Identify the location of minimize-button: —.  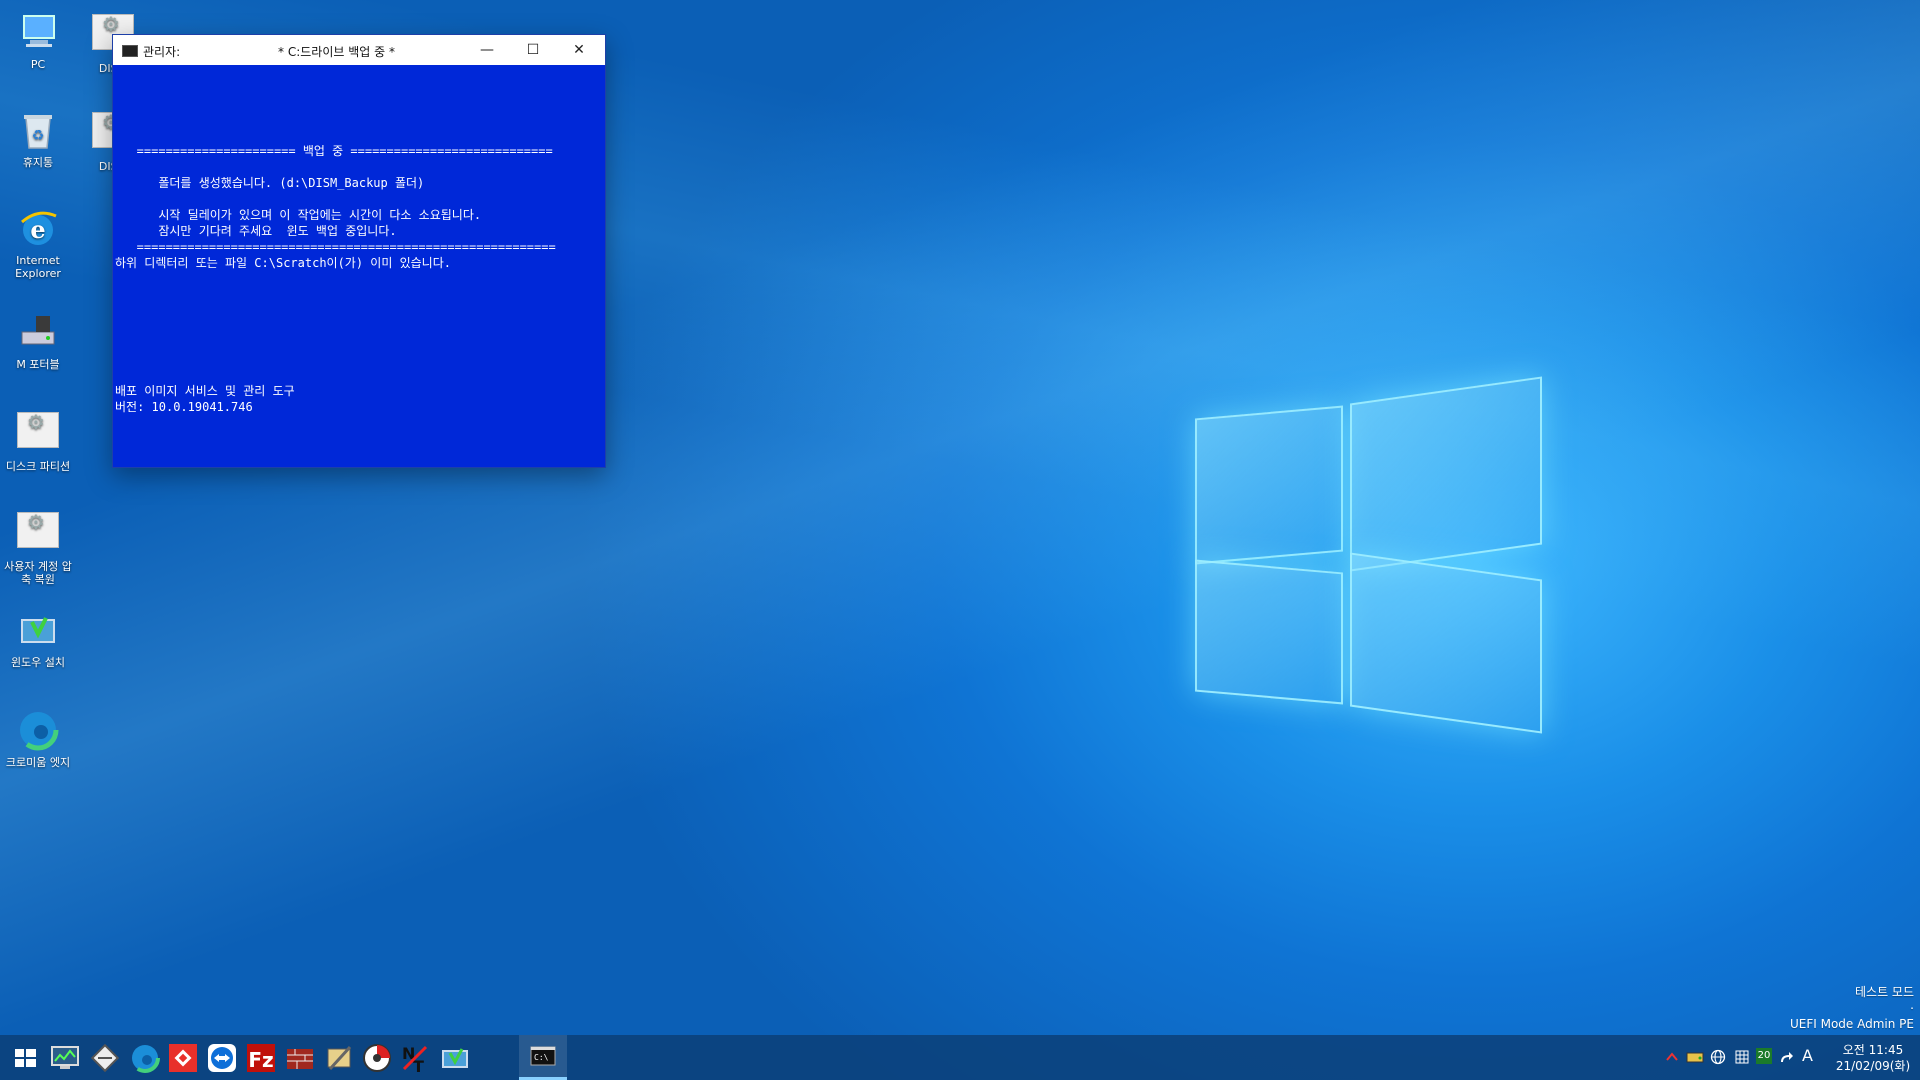
(487, 50).